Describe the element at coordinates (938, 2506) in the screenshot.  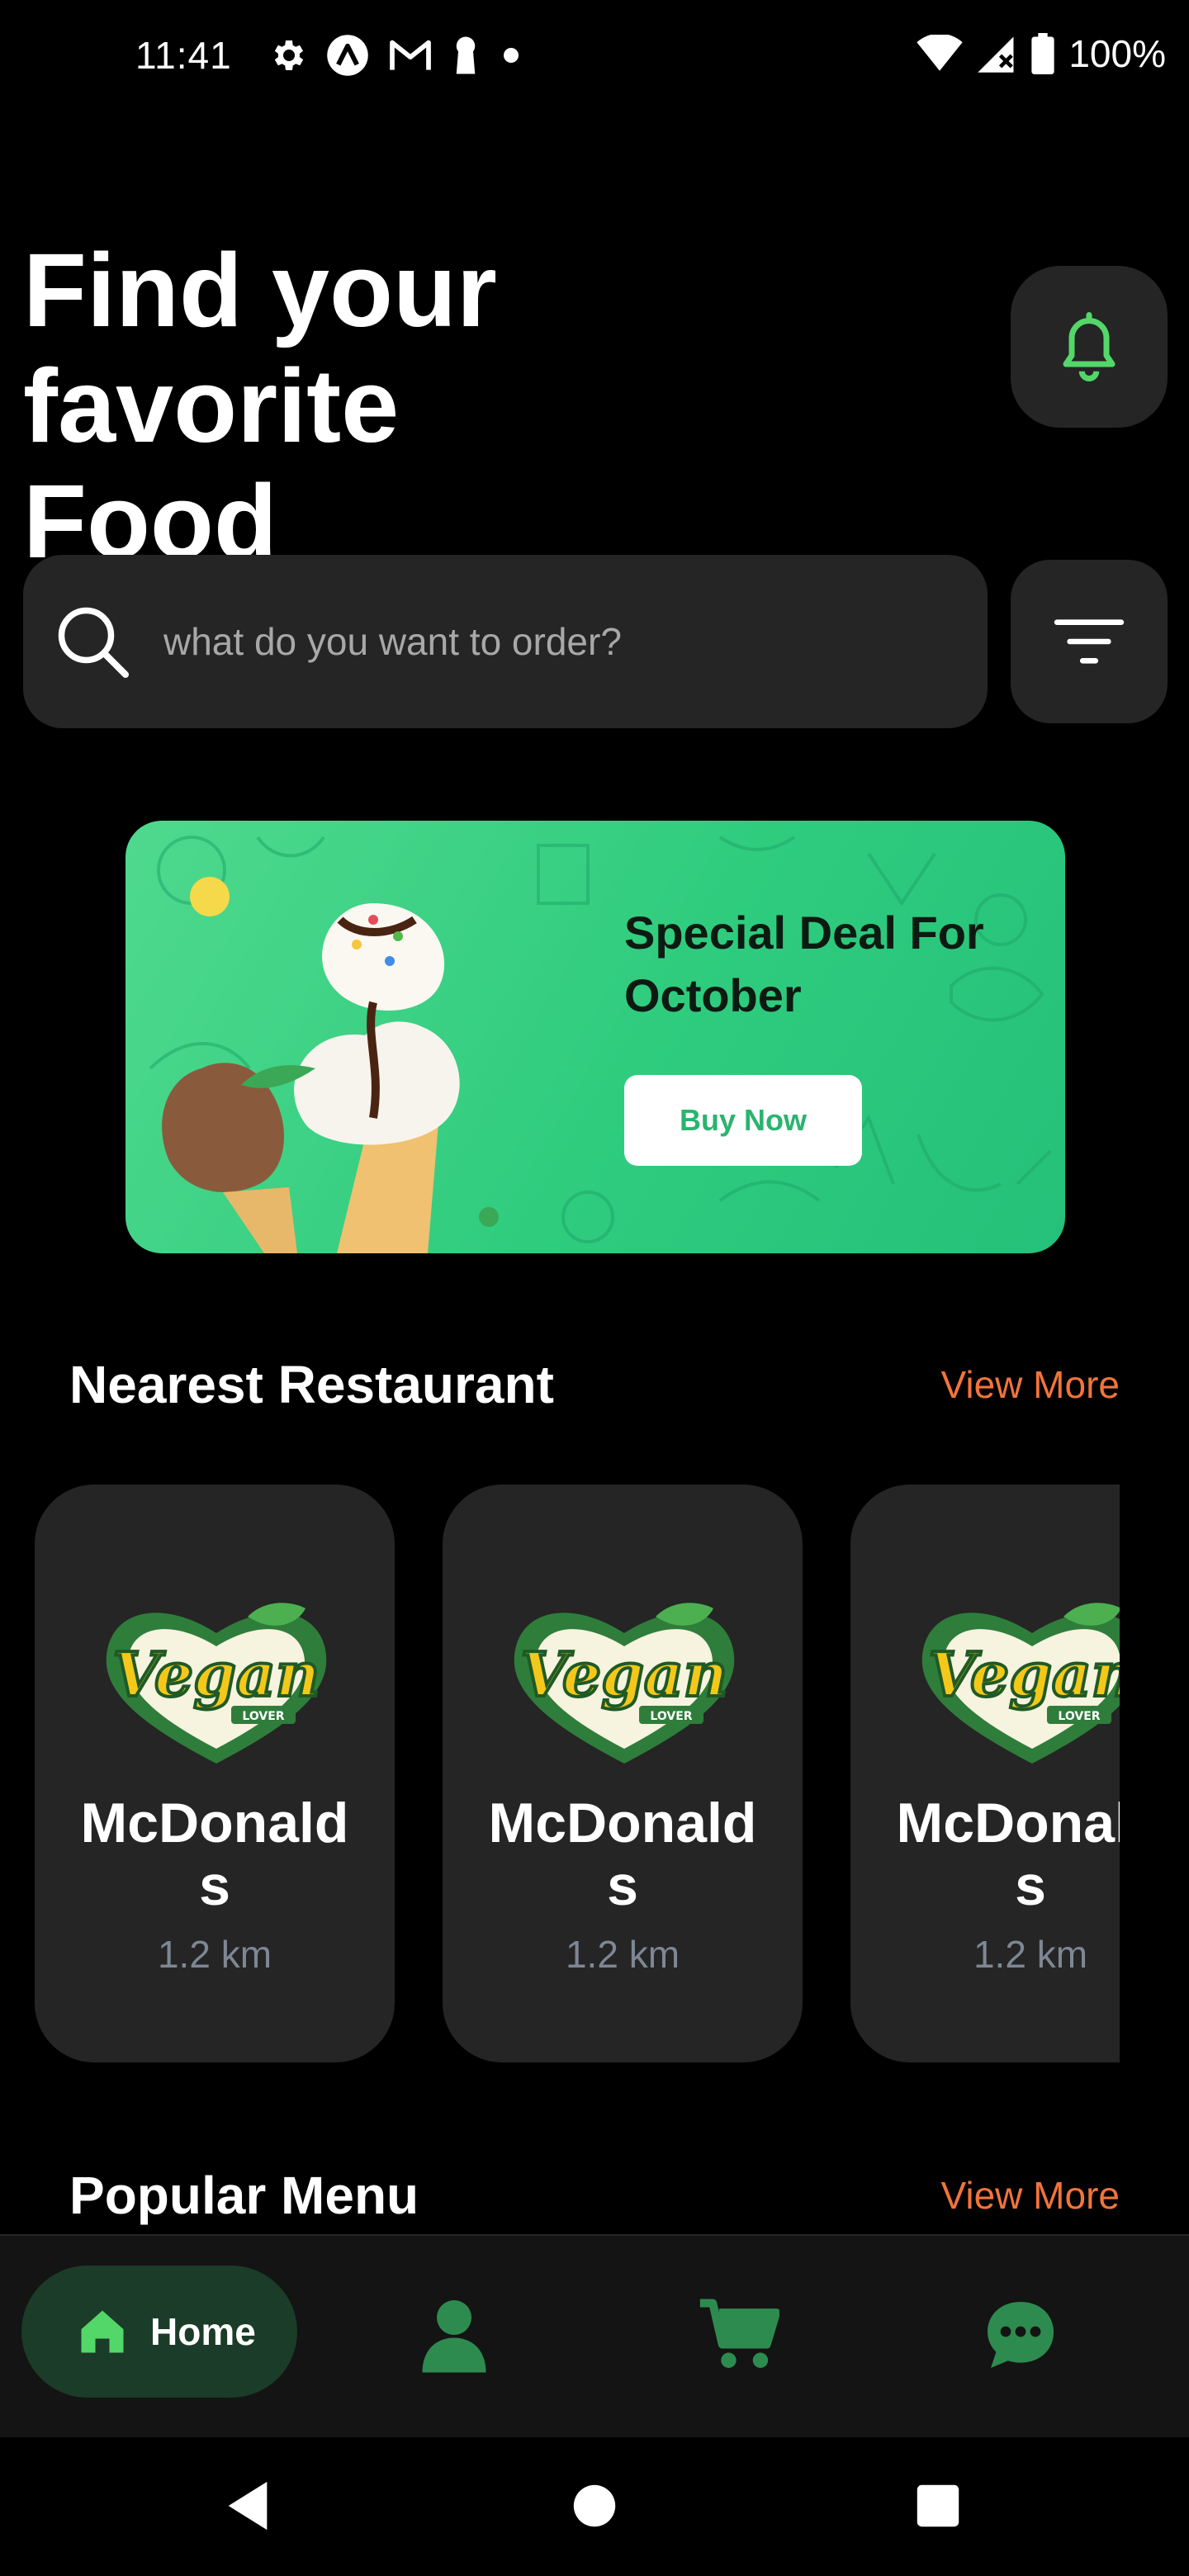
I see `recents-icon` at that location.